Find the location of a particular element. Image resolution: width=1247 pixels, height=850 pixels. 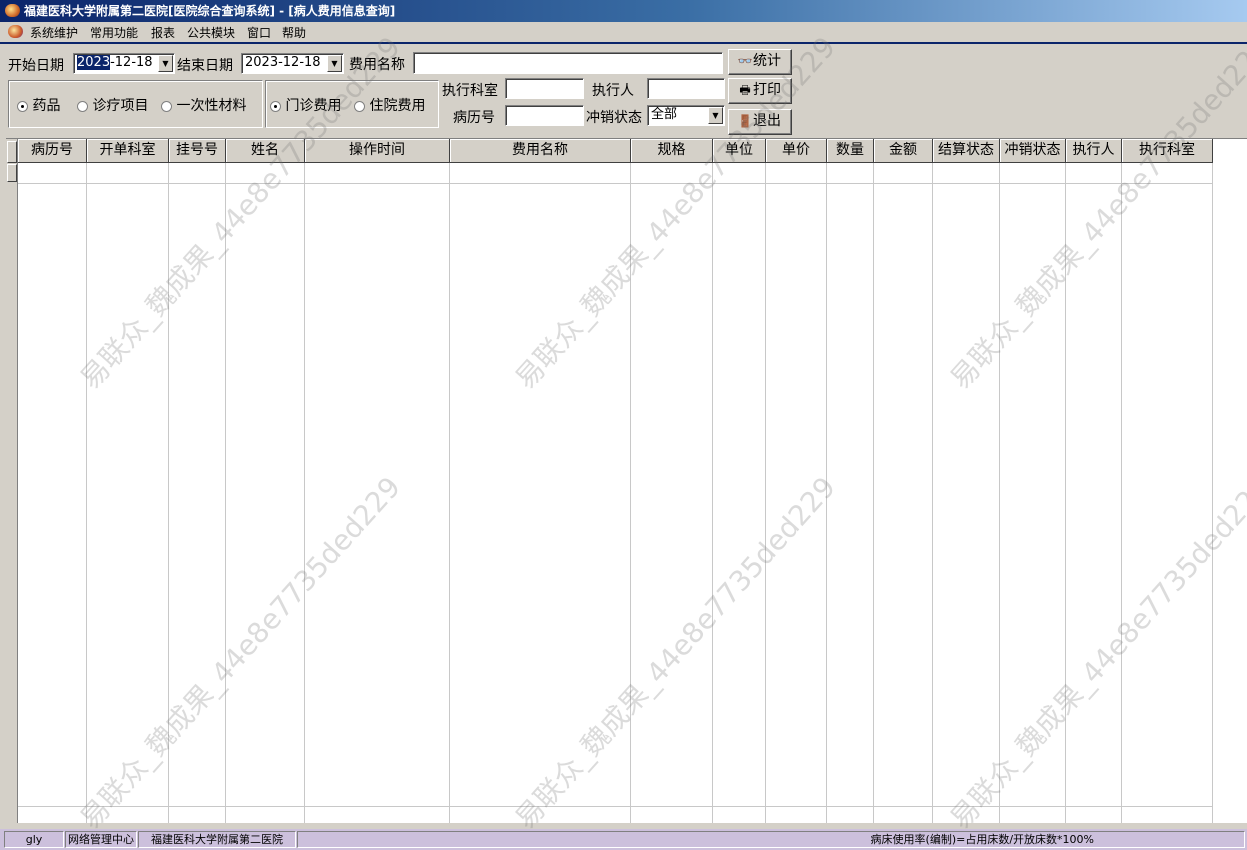

status-message: 病床使用率(编制)=占用床数/开放床数*100% is located at coordinates (771, 839).